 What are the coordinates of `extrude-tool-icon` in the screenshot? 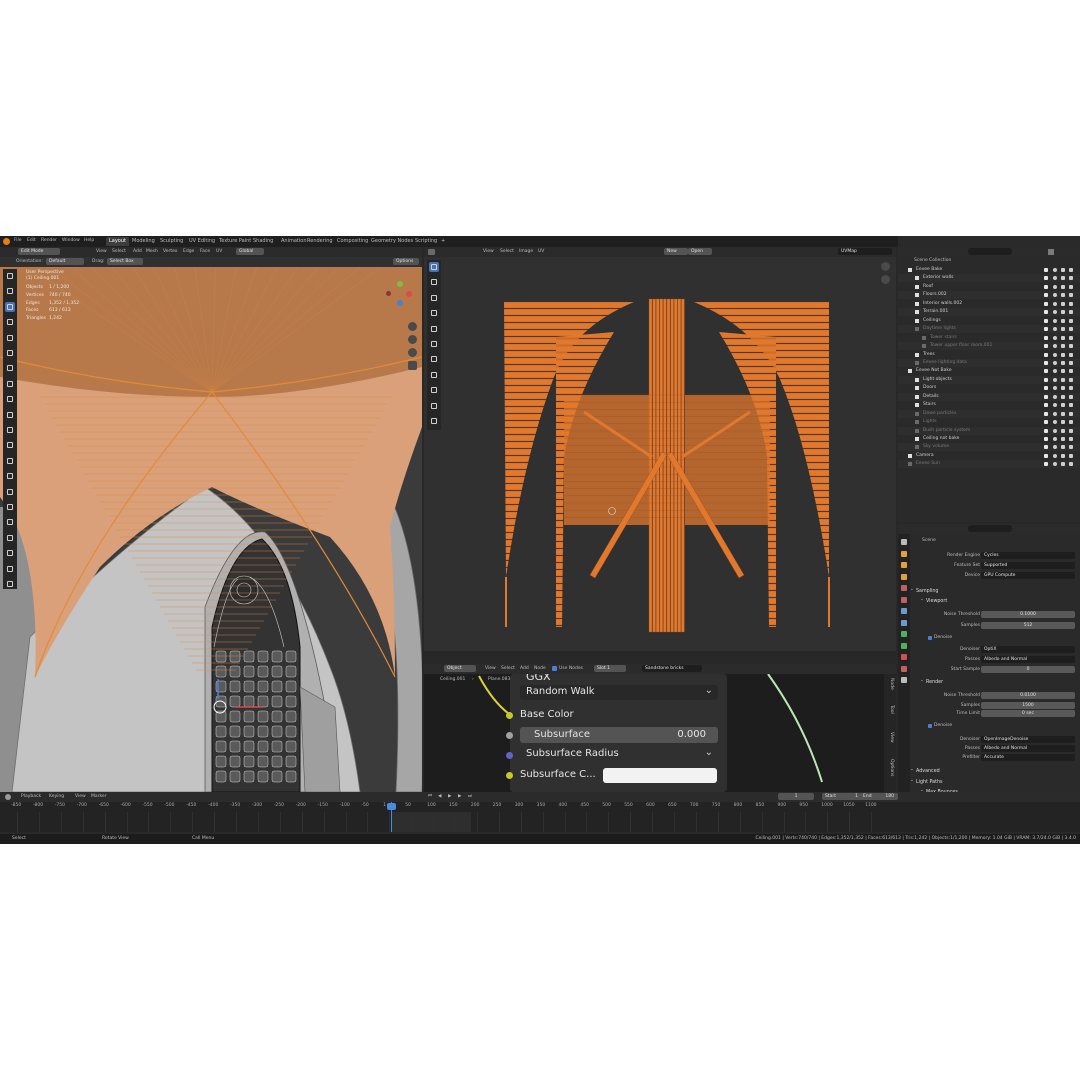 It's located at (10, 415).